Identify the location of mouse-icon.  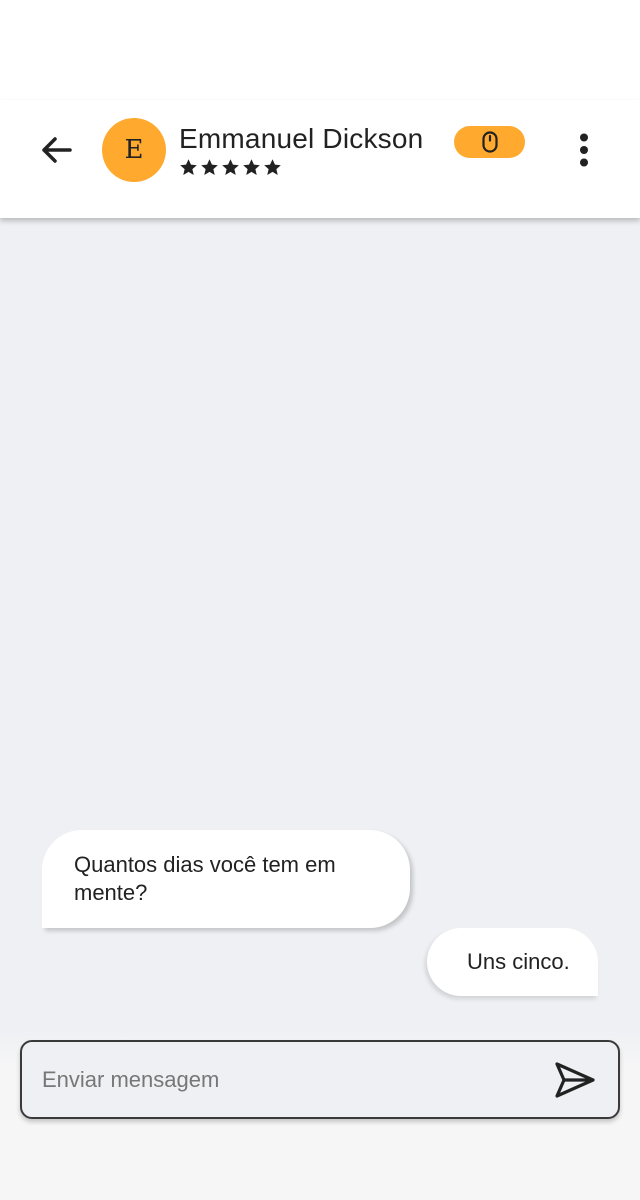
(489, 142).